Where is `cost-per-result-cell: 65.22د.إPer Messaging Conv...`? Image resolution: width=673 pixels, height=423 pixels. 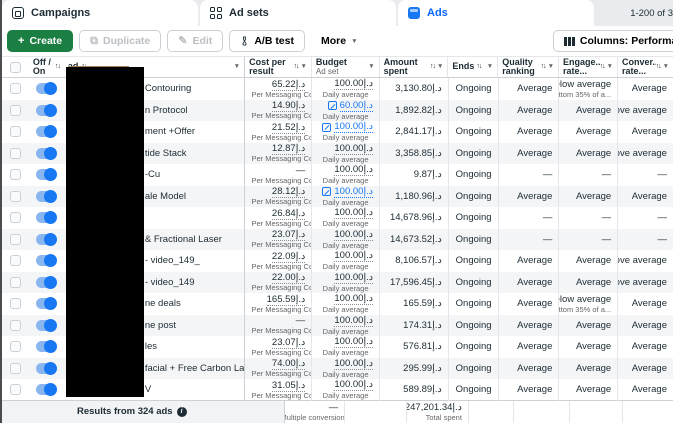 cost-per-result-cell: 65.22د.إPer Messaging Conv... is located at coordinates (277, 89).